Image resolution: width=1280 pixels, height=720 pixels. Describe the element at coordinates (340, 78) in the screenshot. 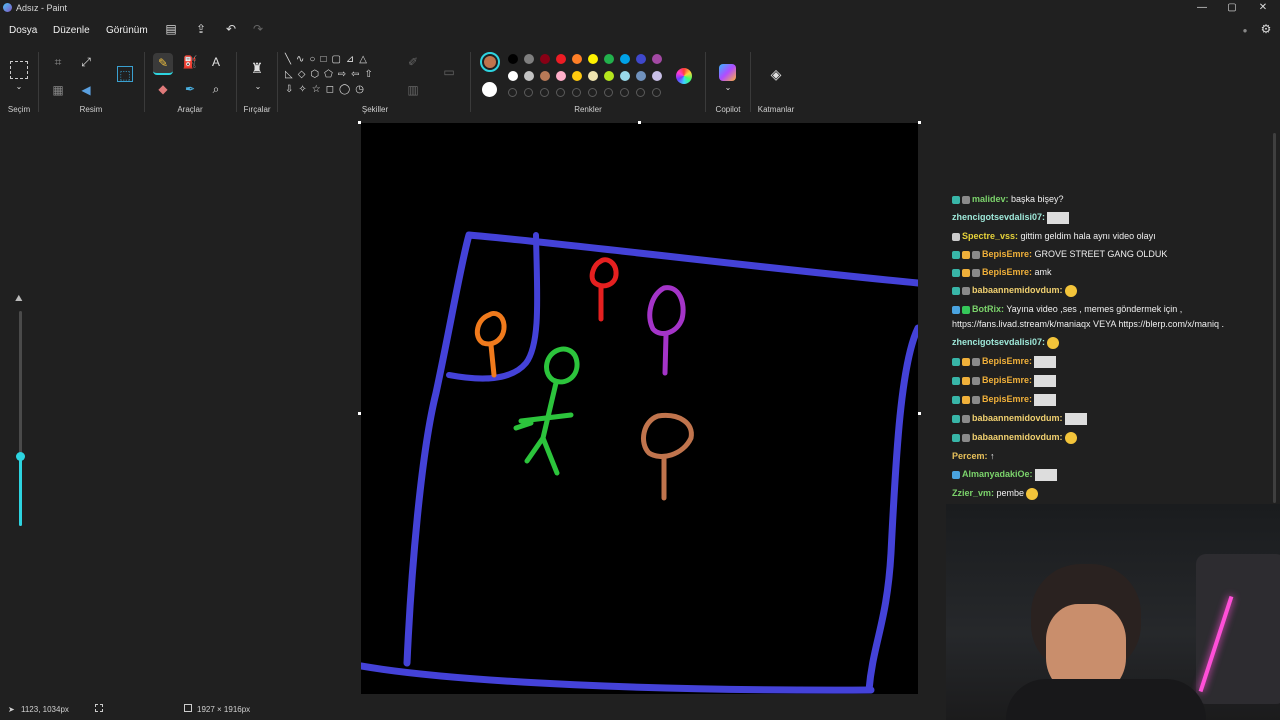

I see `shapes-gallery: ╲∿○□▢⊿△ ◺◇⬡⬠⇨⇦⇧ ⇩✧☆◻◯◷` at that location.